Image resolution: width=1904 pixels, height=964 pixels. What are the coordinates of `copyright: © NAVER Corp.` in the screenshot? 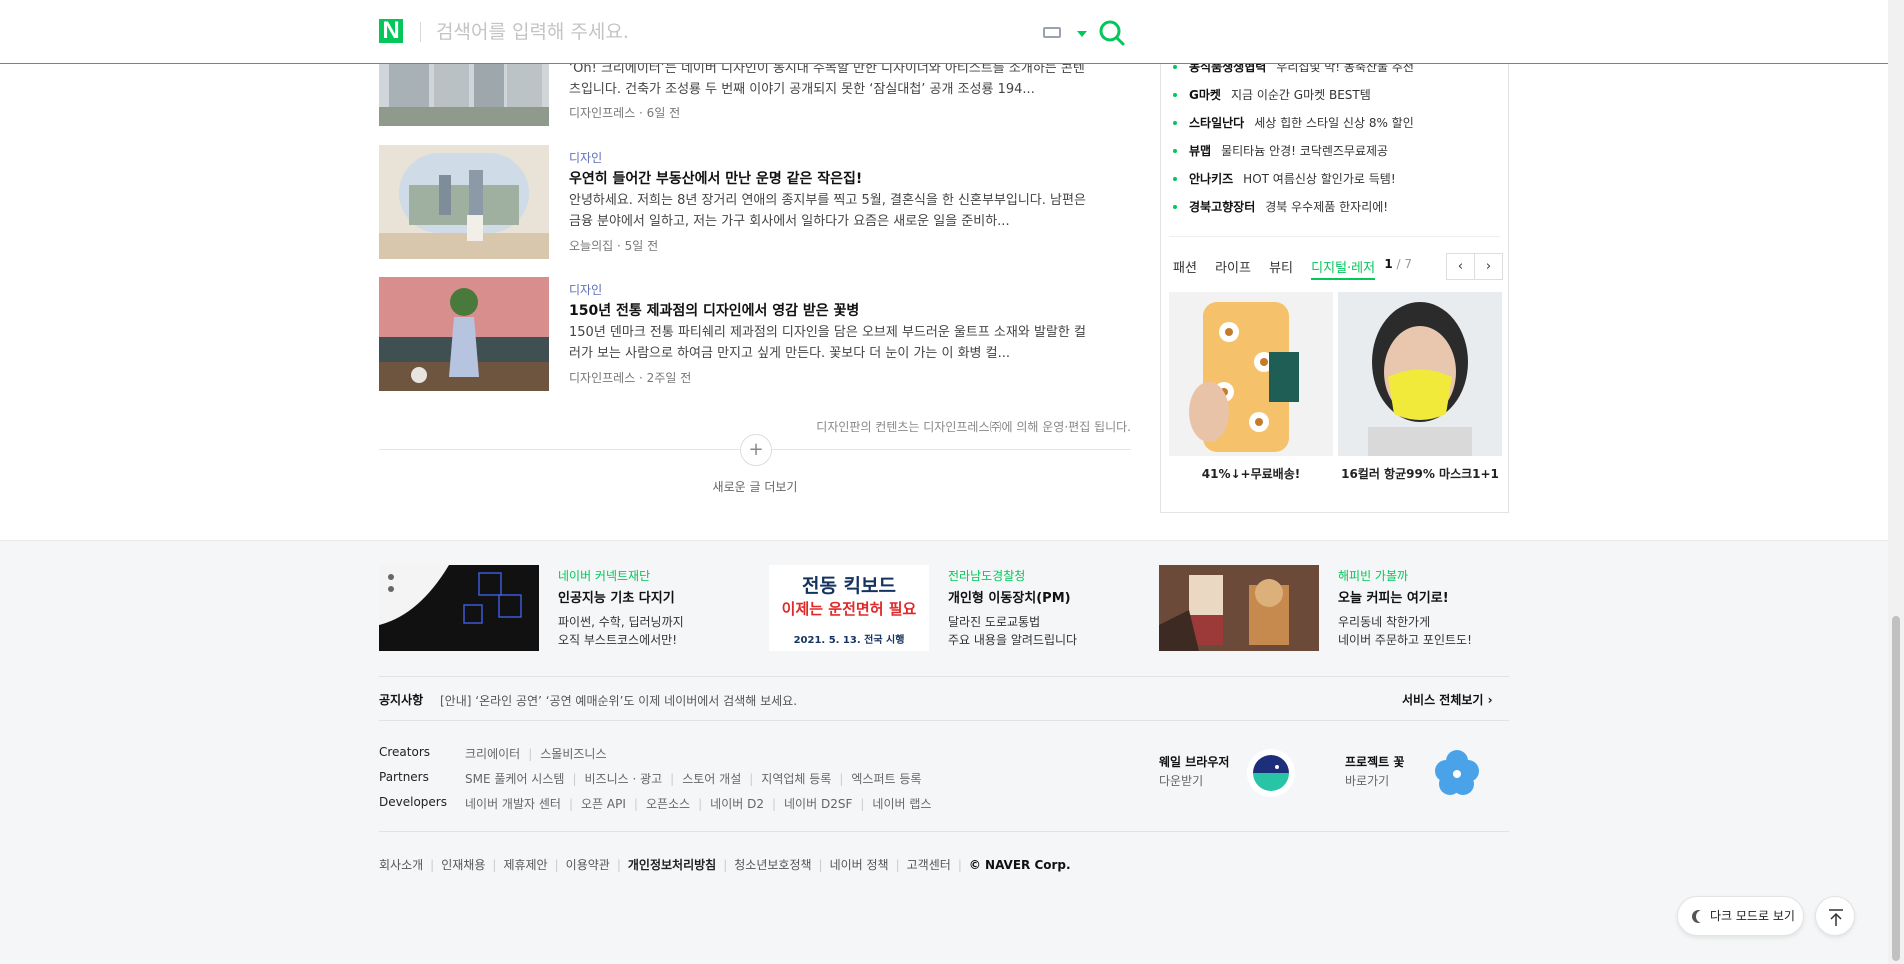 It's located at (1020, 865).